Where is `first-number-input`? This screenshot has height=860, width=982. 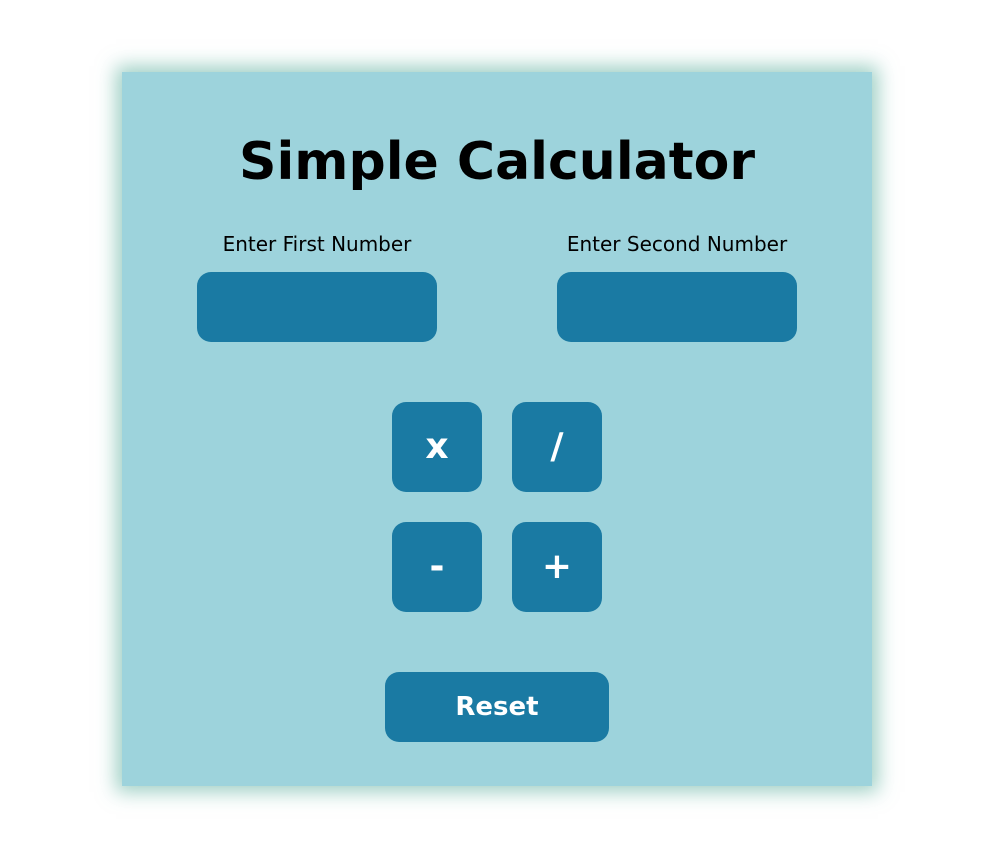 first-number-input is located at coordinates (317, 307).